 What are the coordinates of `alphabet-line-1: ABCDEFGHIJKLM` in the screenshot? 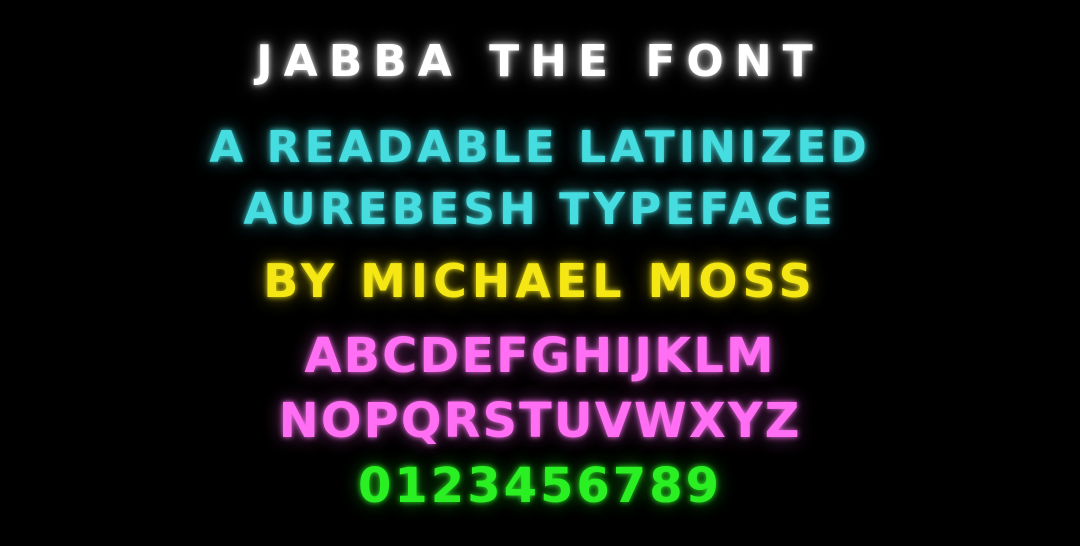 It's located at (540, 356).